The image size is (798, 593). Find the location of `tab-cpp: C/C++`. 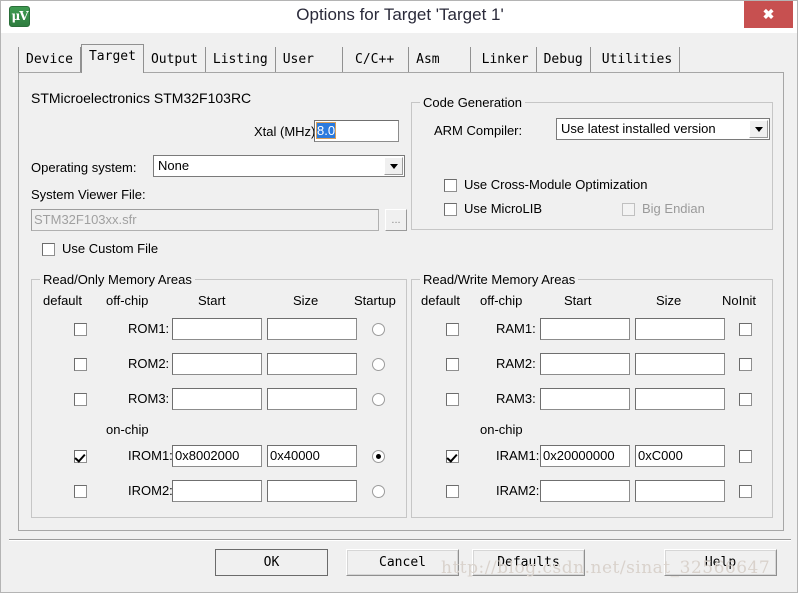

tab-cpp: C/C++ is located at coordinates (376, 60).